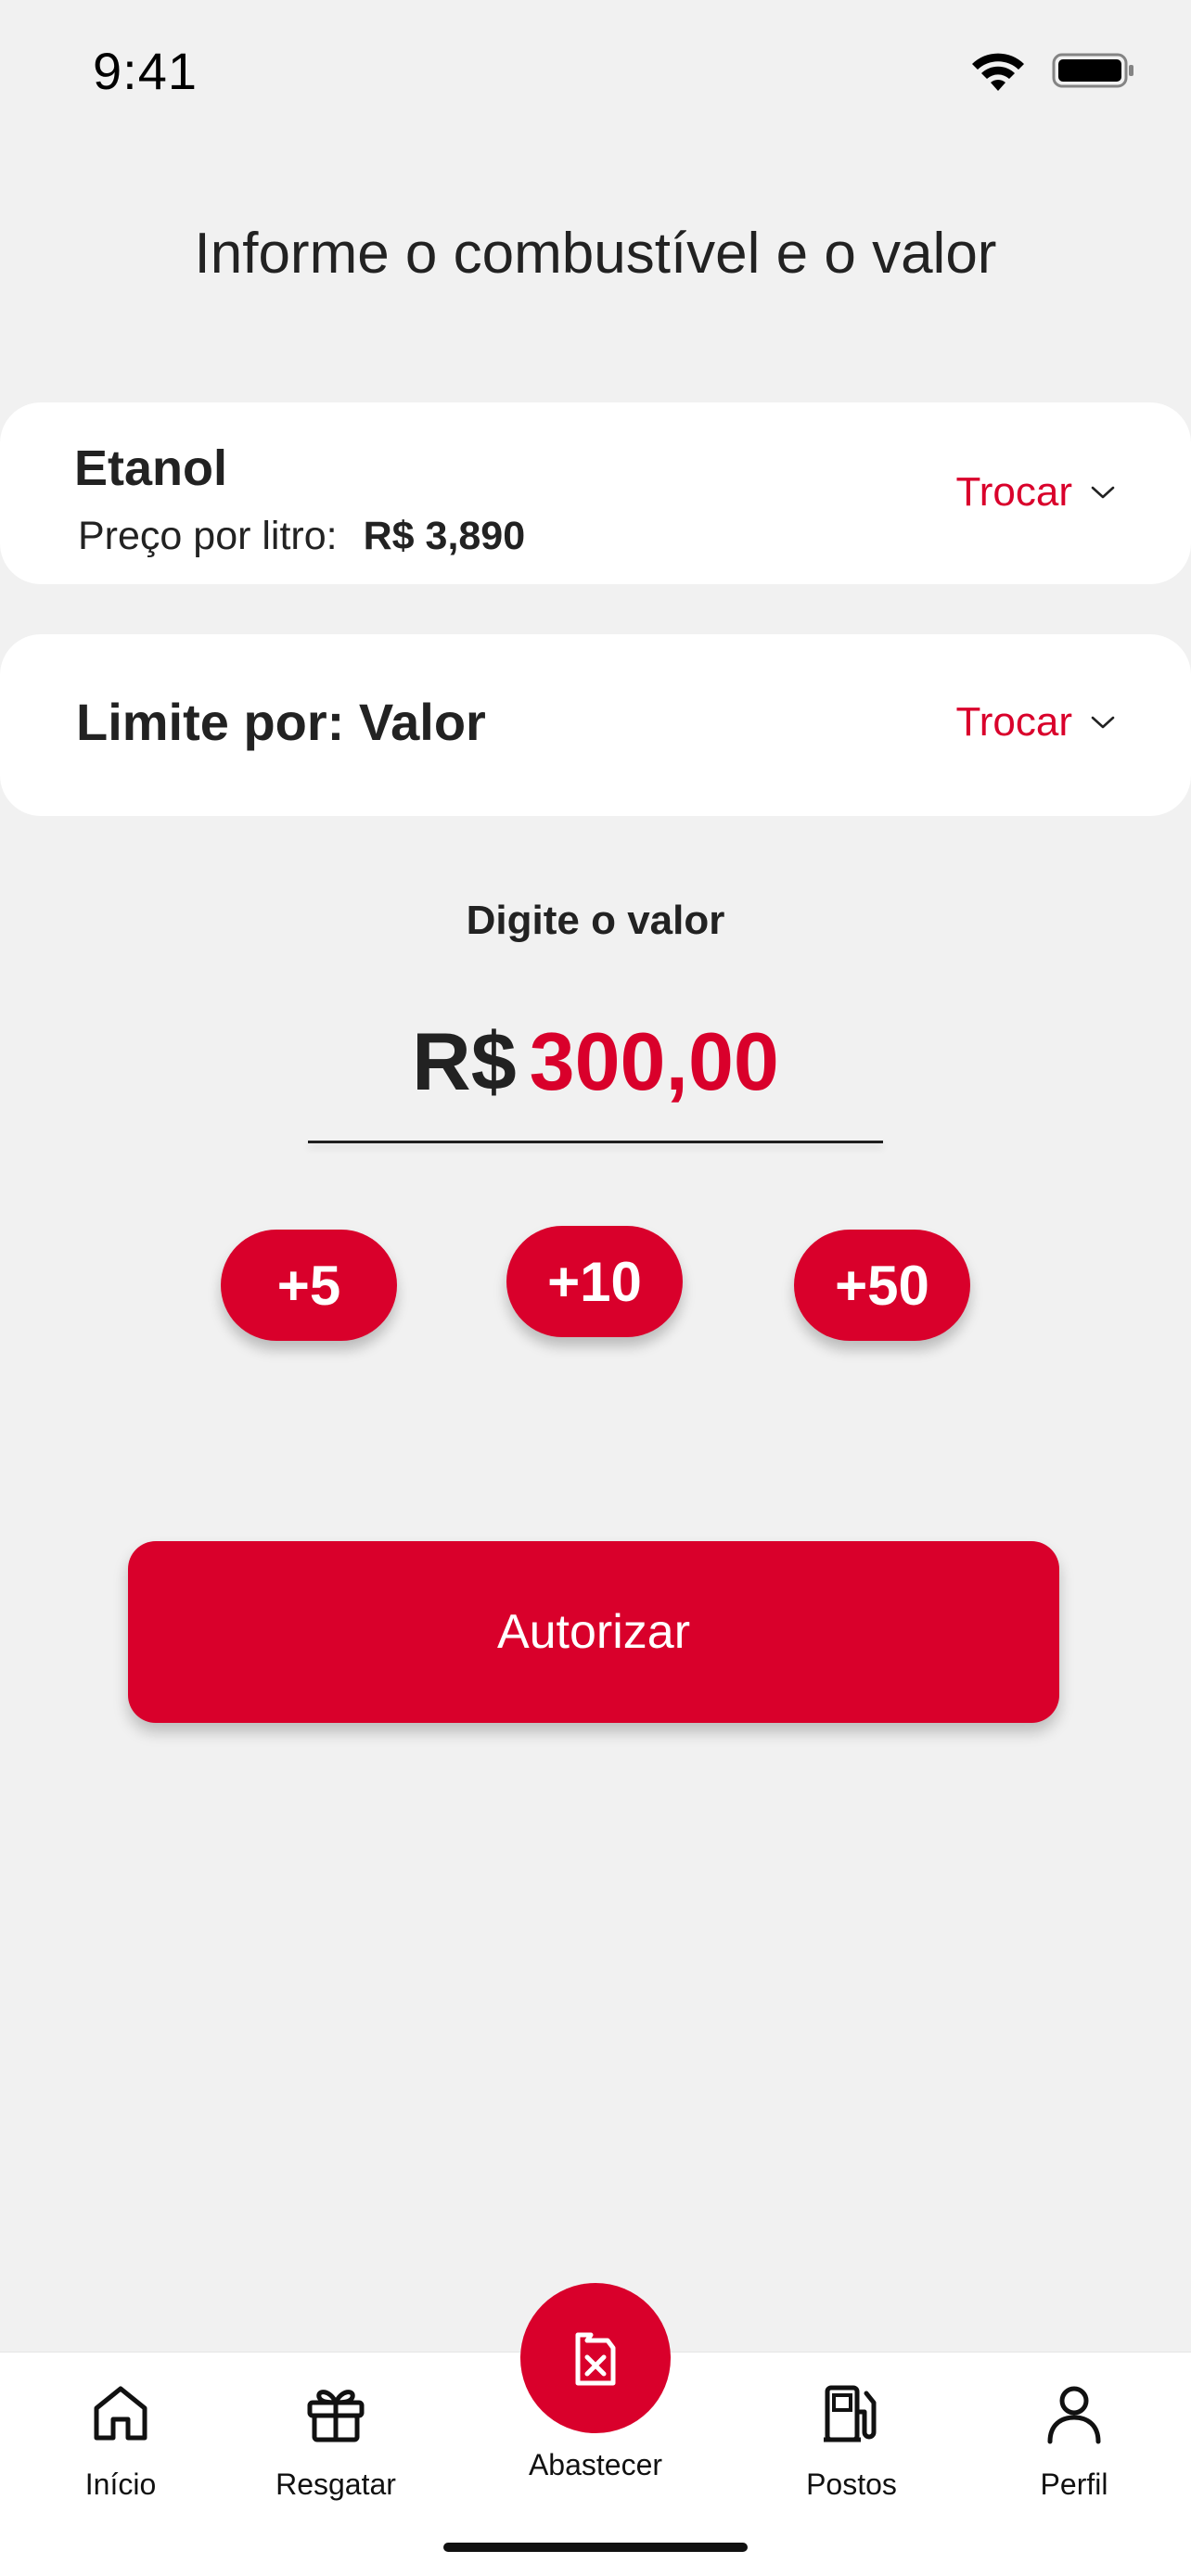  What do you see at coordinates (593, 1632) in the screenshot?
I see `authorize-button: Autorizar` at bounding box center [593, 1632].